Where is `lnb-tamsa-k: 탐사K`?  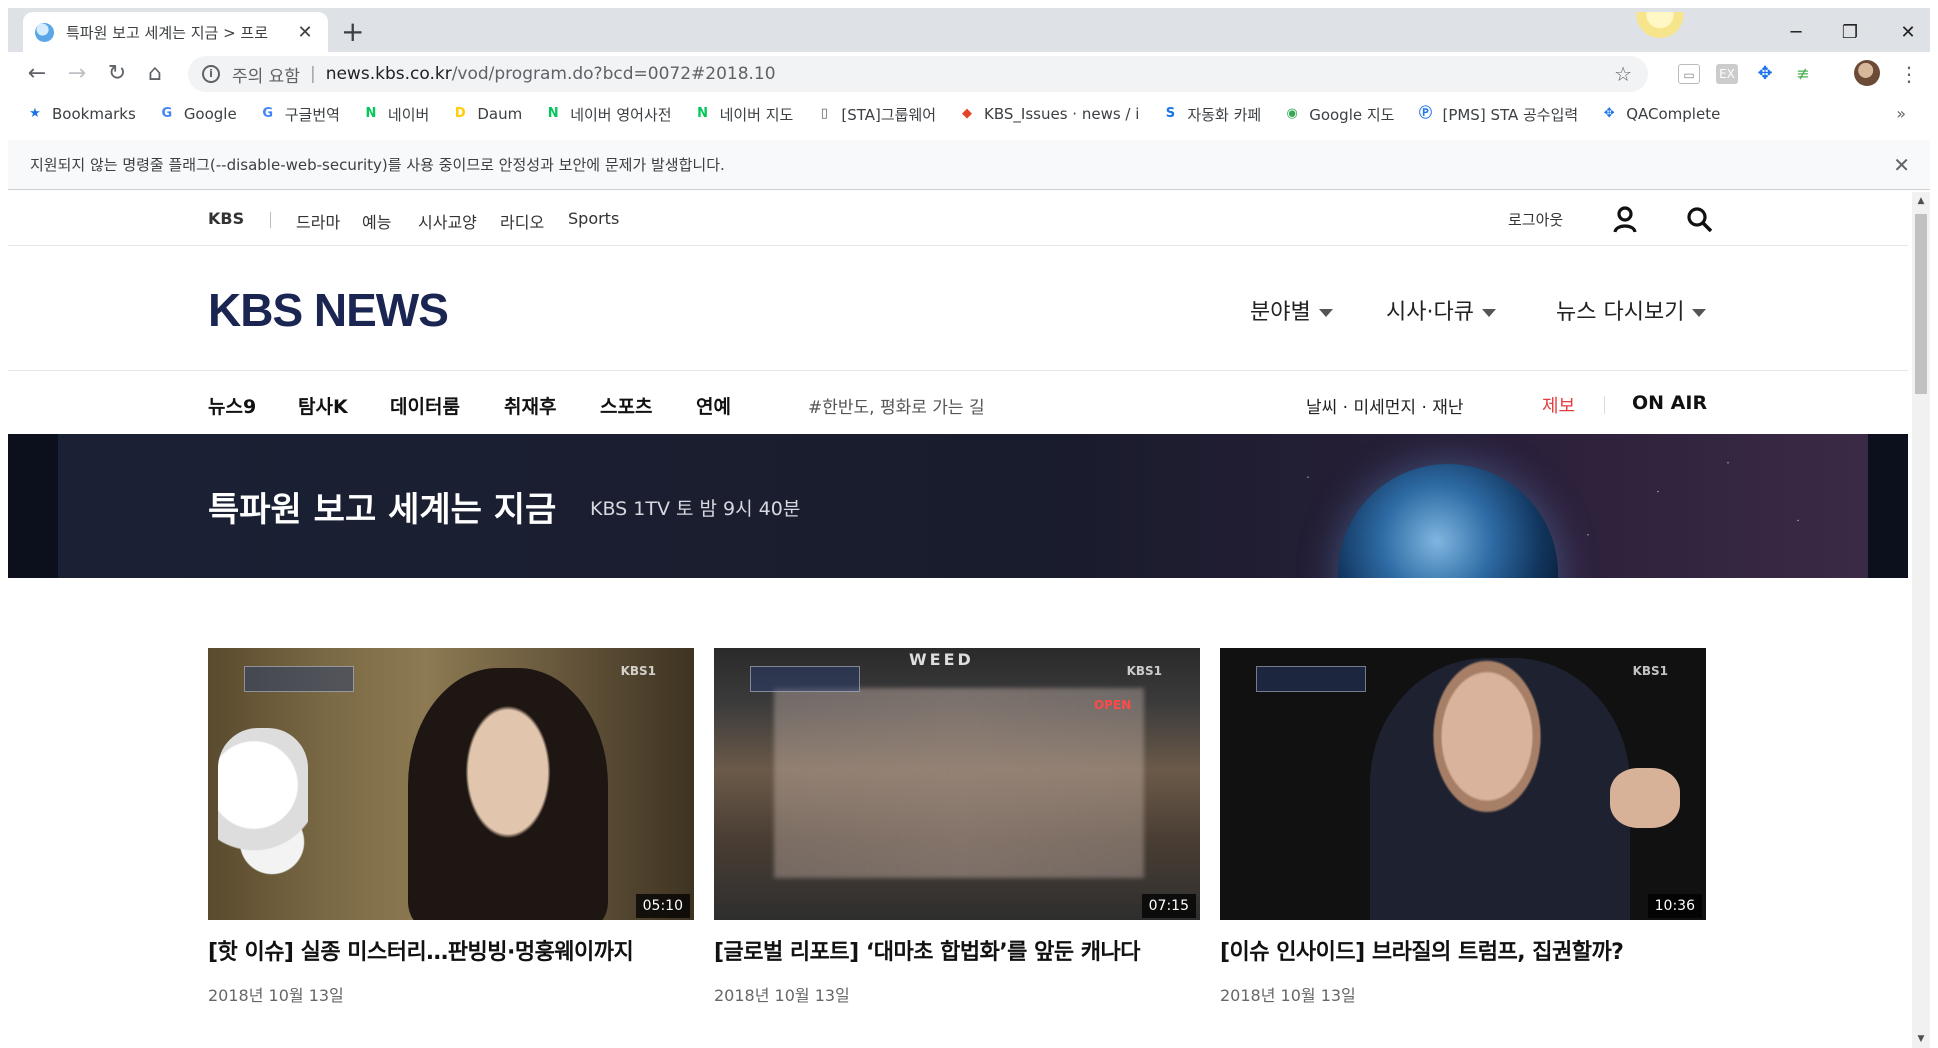
lnb-tamsa-k: 탐사K is located at coordinates (323, 405).